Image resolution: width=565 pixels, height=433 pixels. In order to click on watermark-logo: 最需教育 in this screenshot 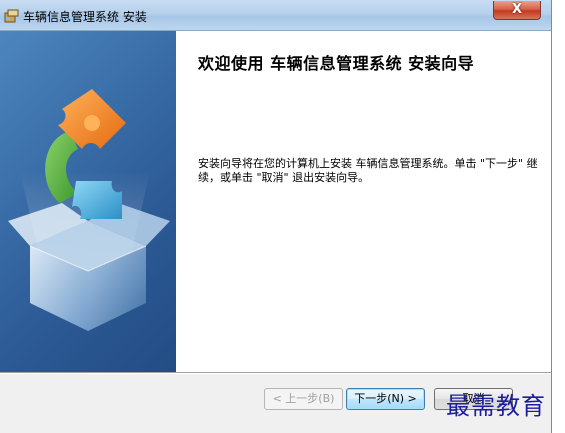, I will do `click(496, 406)`.